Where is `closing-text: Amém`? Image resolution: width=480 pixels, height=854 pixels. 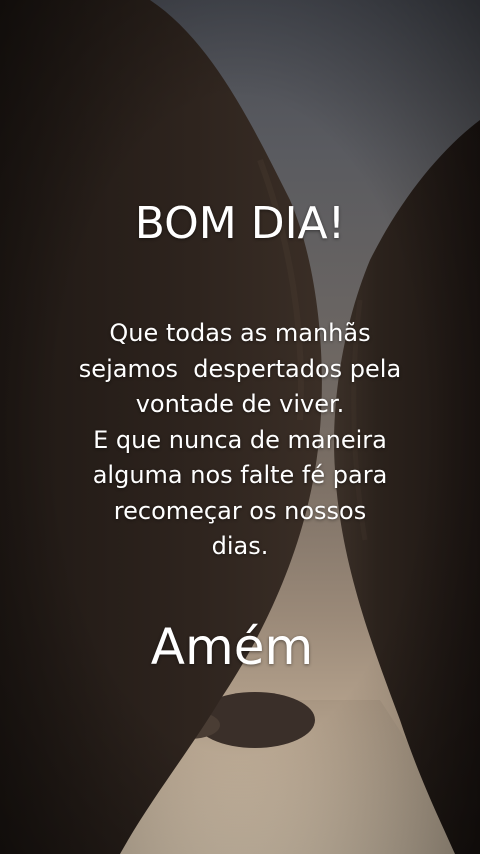
closing-text: Amém is located at coordinates (232, 647).